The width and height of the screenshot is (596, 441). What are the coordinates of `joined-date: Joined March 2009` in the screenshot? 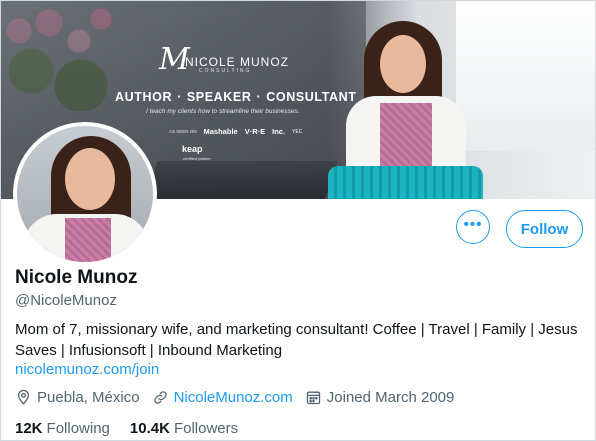 It's located at (390, 397).